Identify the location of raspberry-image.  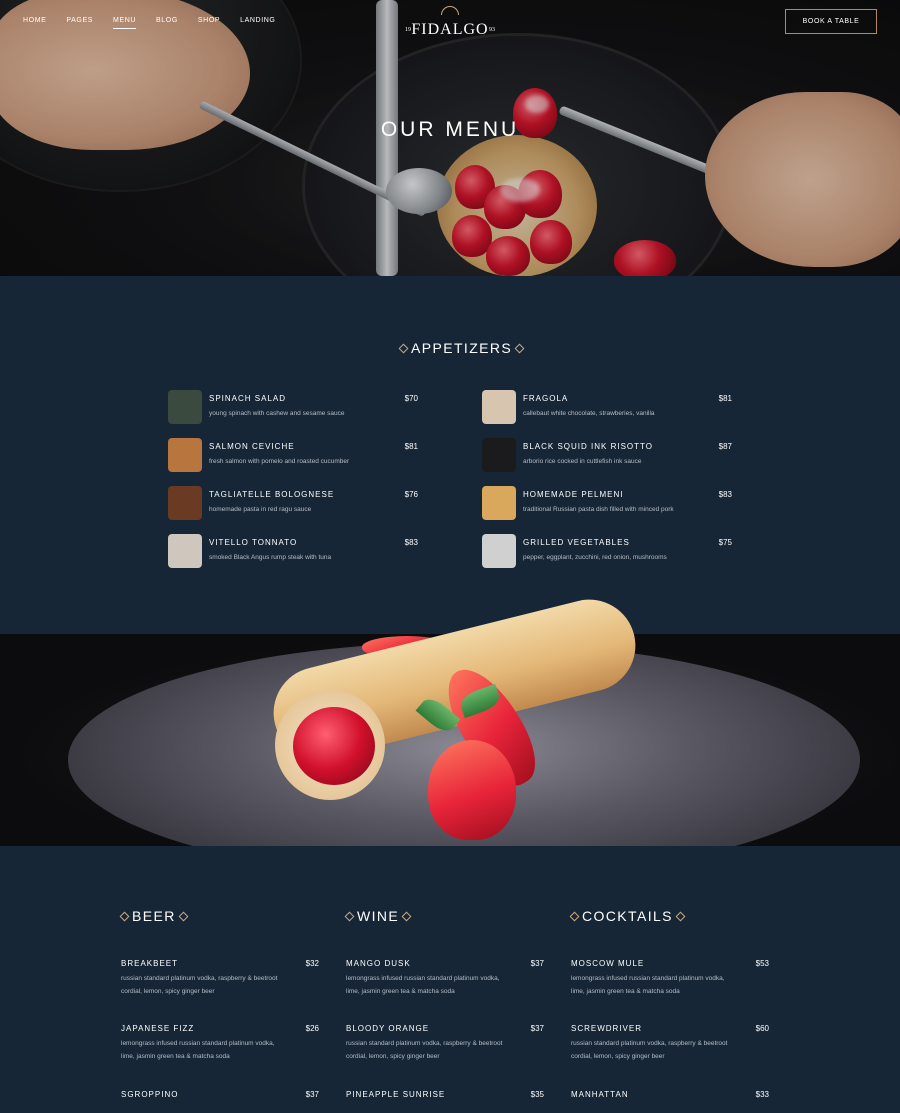
(334, 746).